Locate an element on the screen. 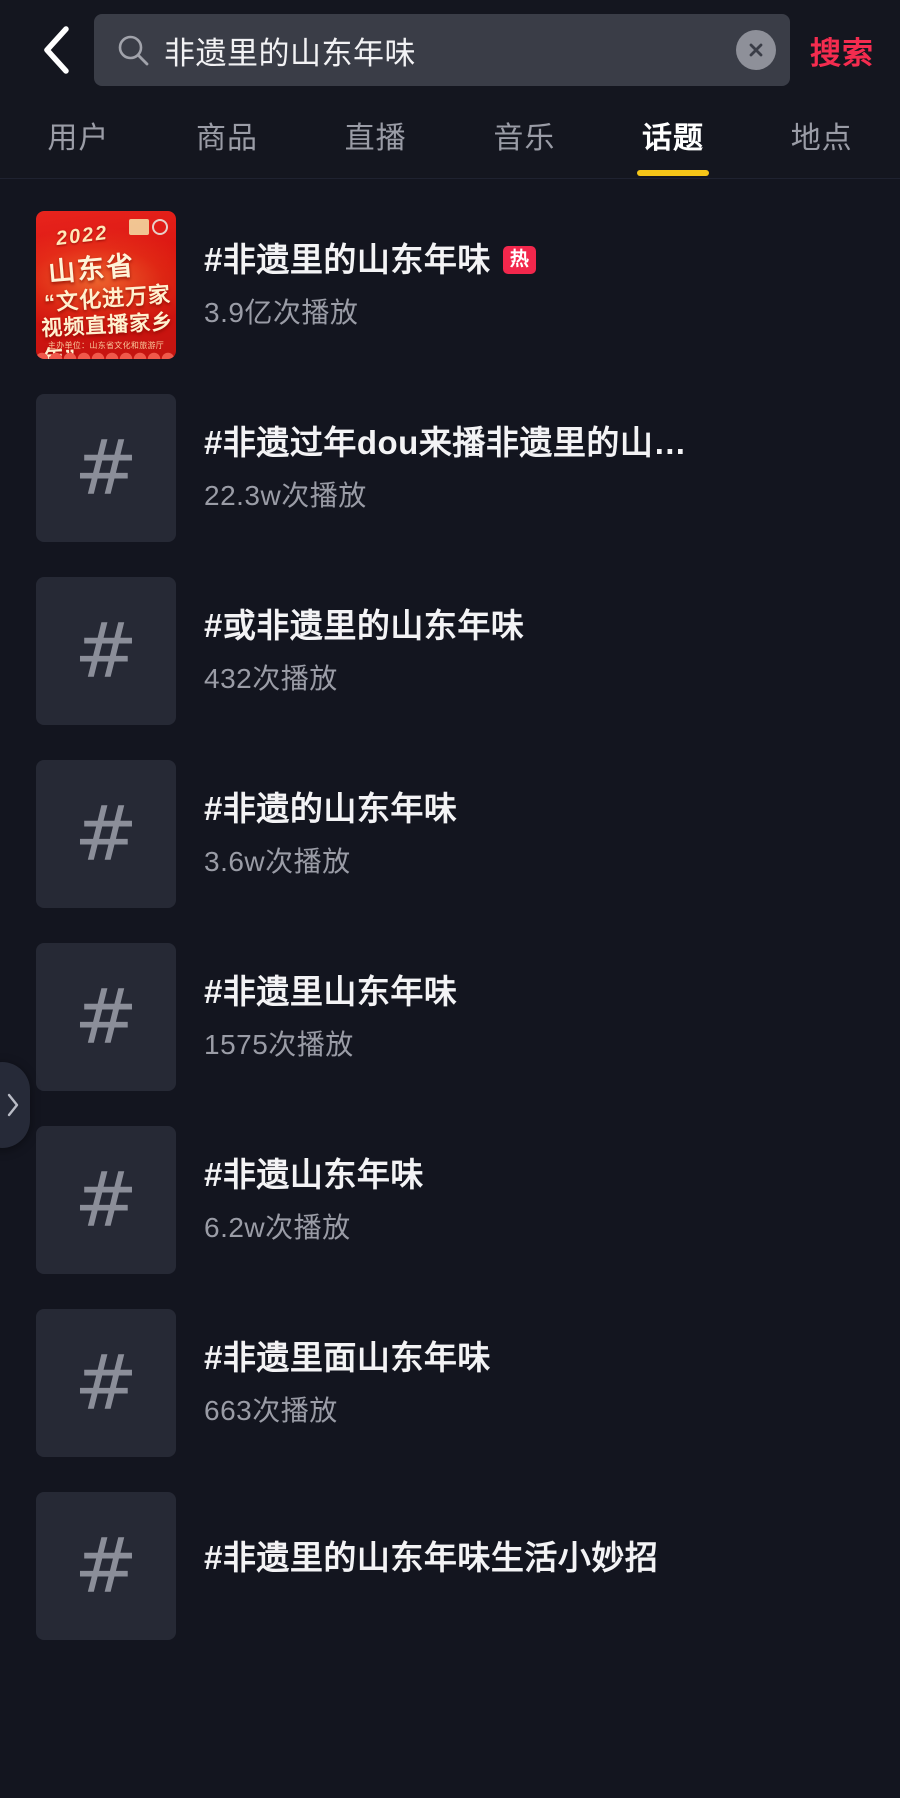  topic-play-count: 432次播放 is located at coordinates (271, 679).